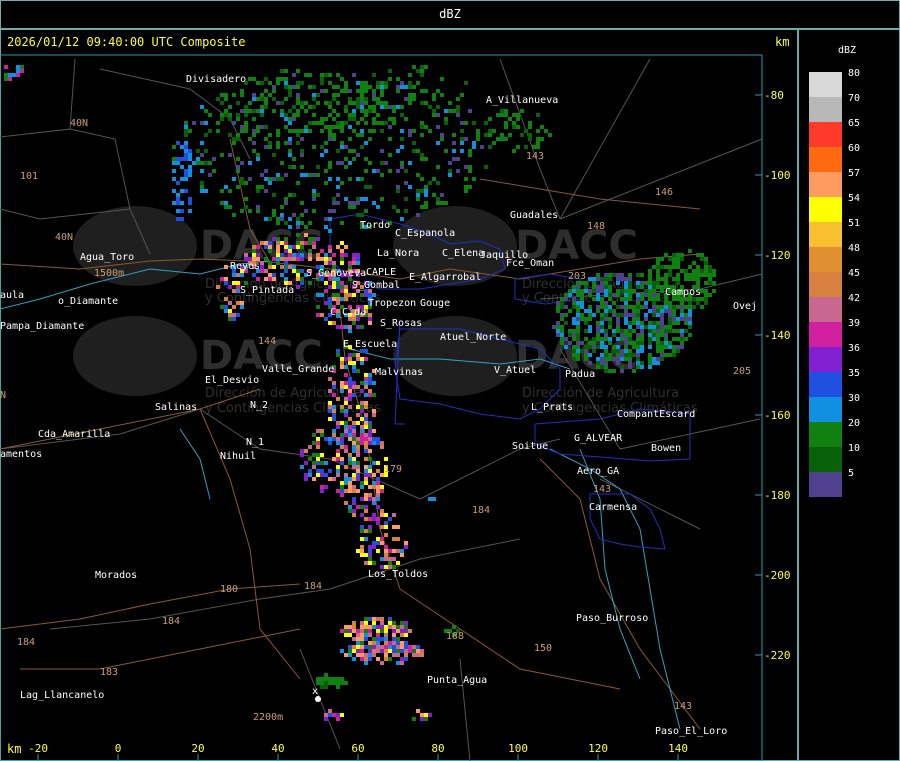 The image size is (900, 761). I want to click on legend-swatch, so click(825, 259).